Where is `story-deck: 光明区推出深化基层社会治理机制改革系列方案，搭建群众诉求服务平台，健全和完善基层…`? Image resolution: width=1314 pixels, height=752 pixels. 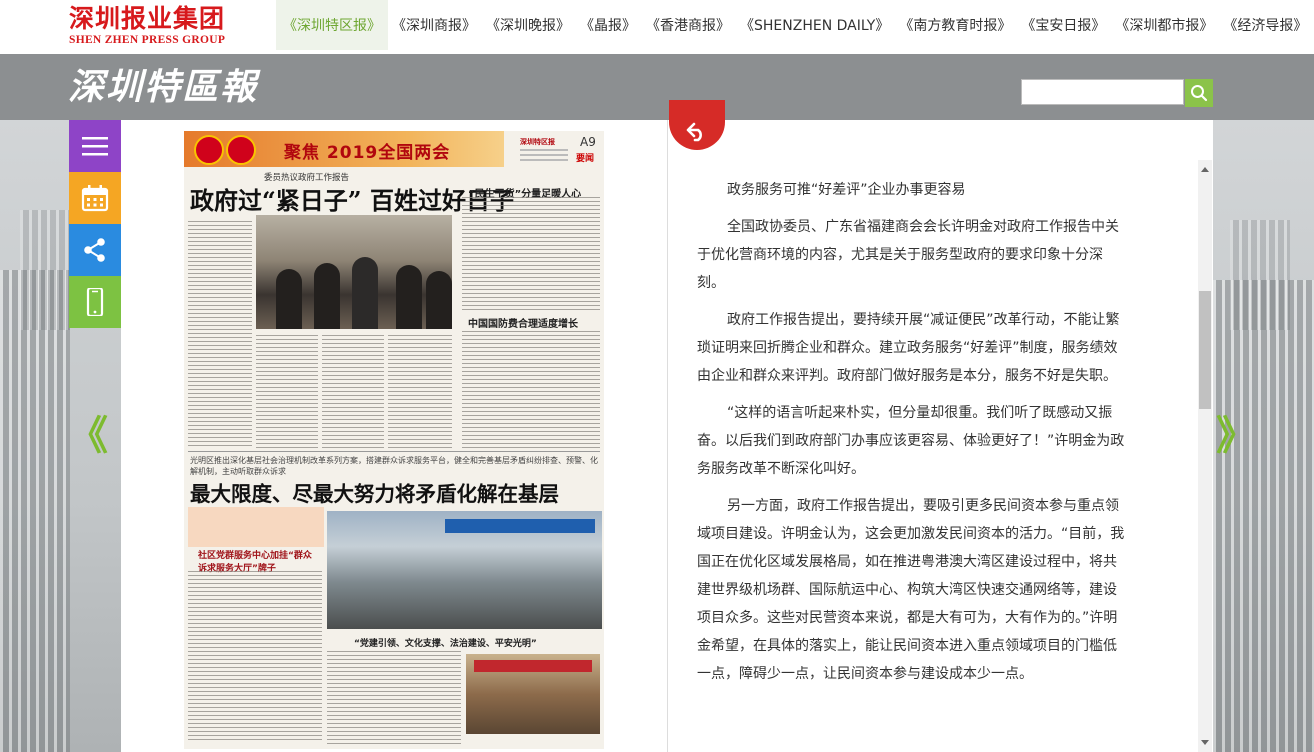 story-deck: 光明区推出深化基层社会治理机制改革系列方案，搭建群众诉求服务平台，健全和完善基层… is located at coordinates (394, 466).